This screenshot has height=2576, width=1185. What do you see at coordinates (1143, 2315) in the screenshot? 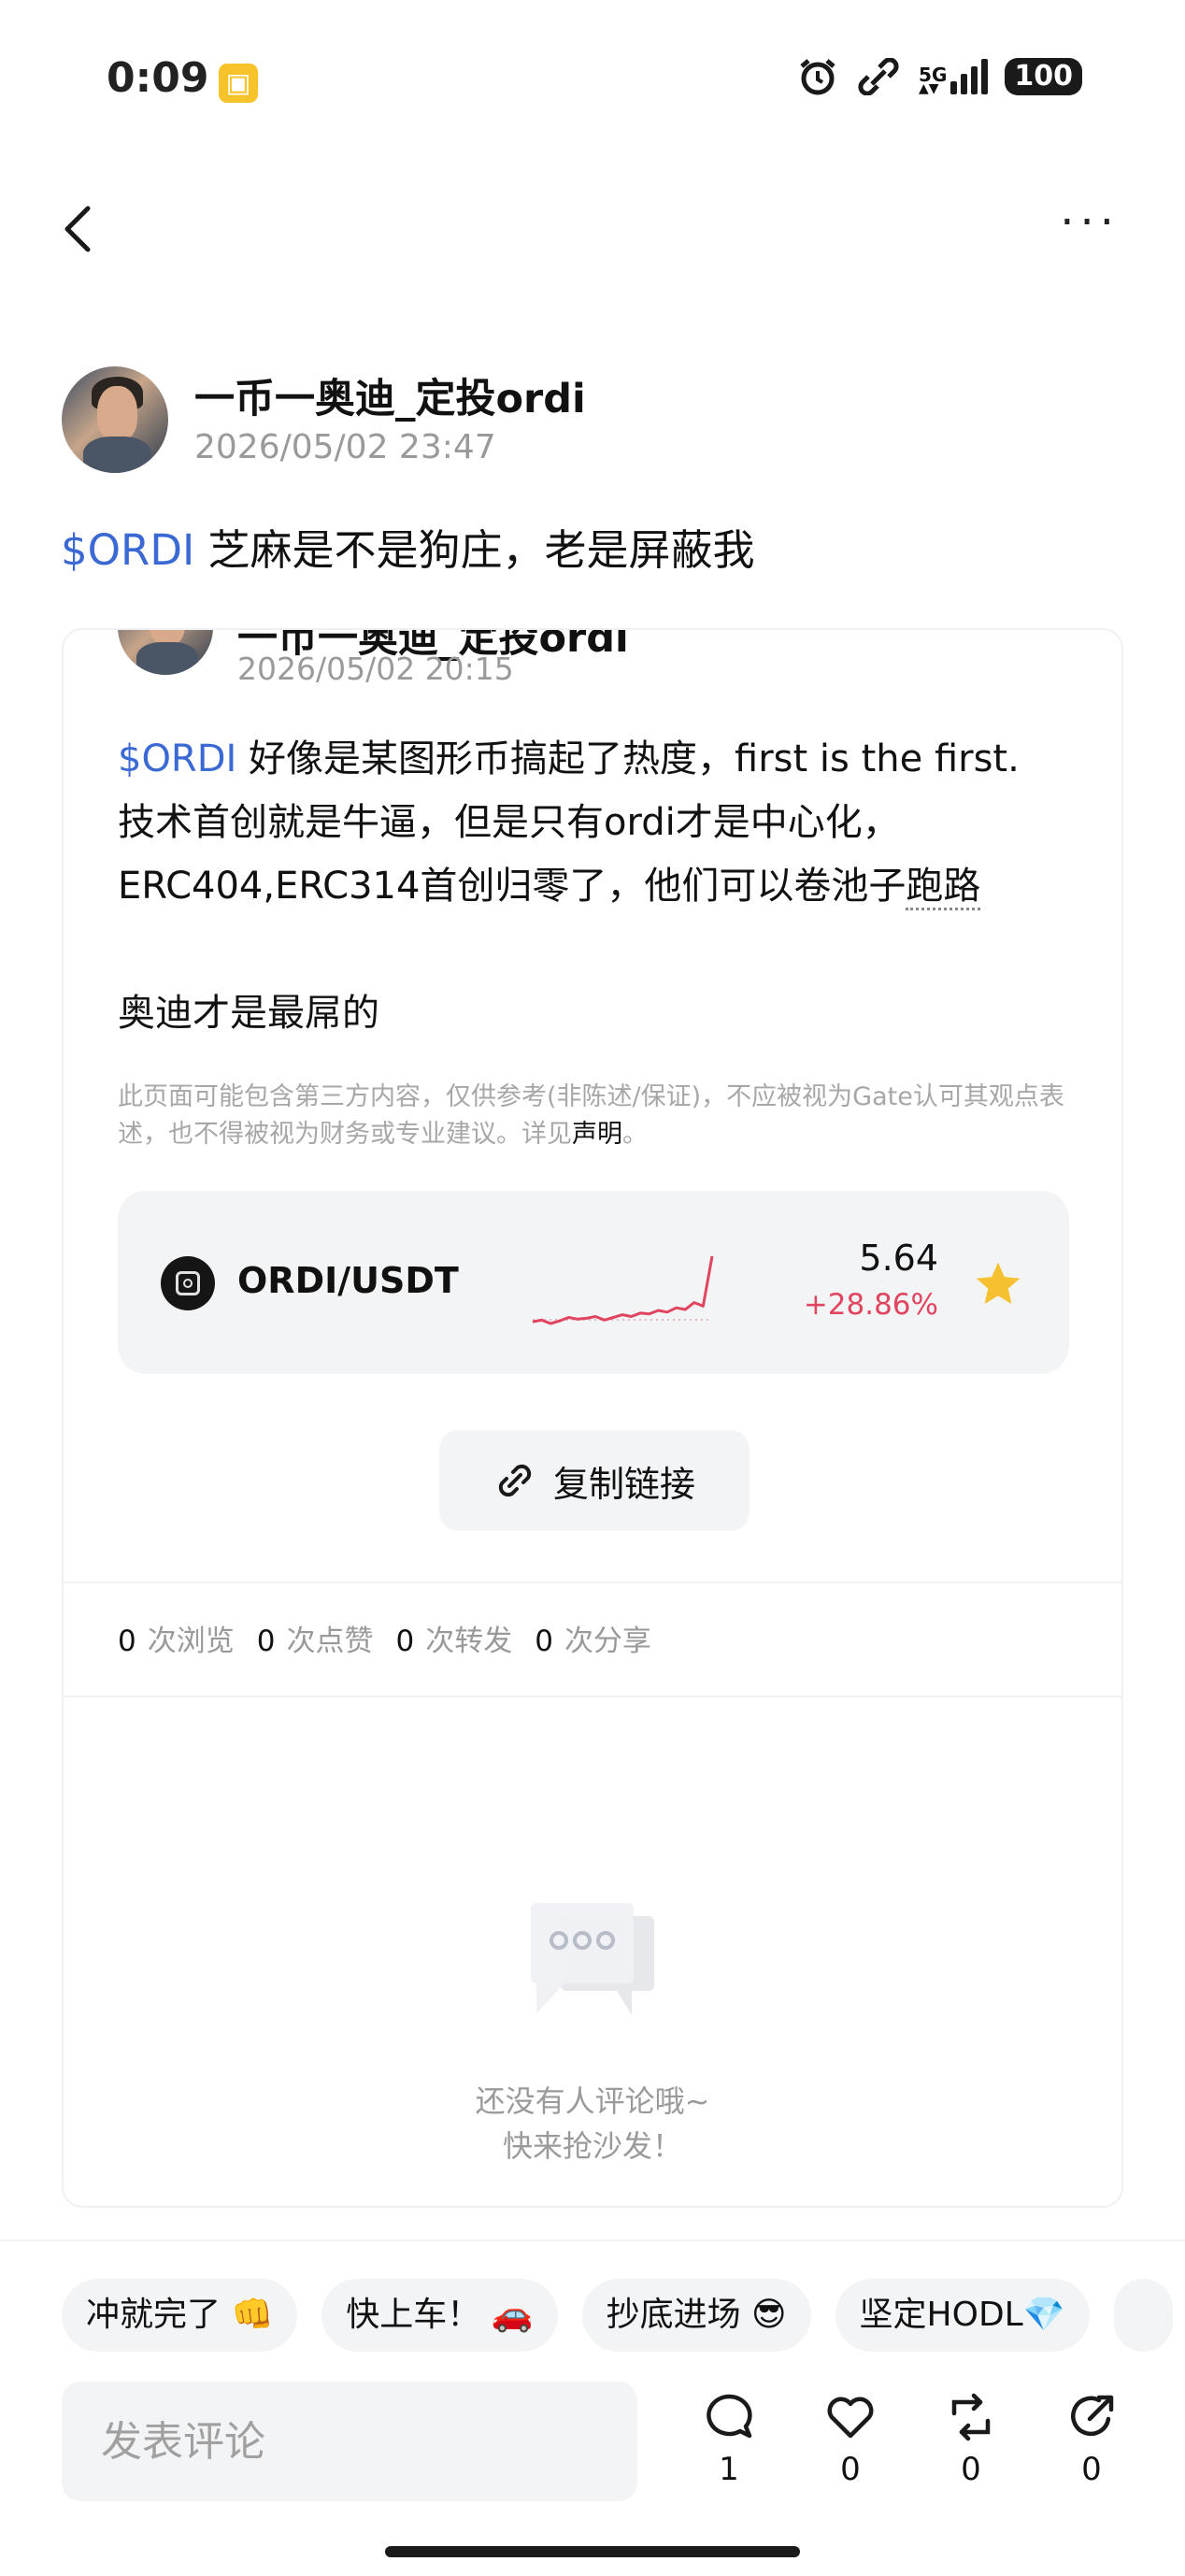
I see `quick-reply-chip-partial` at bounding box center [1143, 2315].